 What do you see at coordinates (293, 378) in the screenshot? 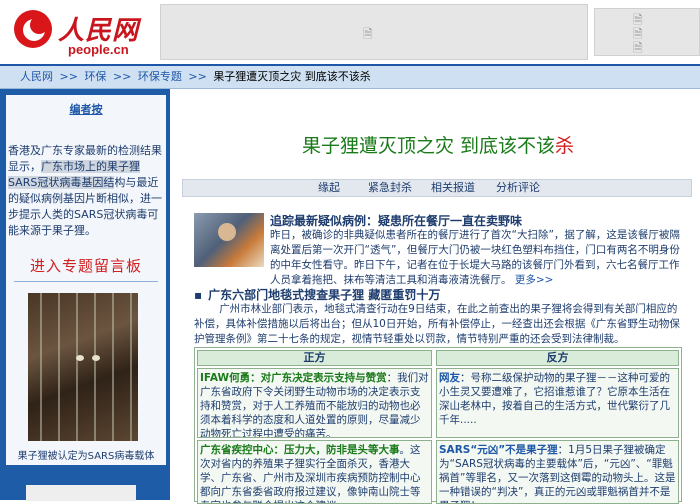
I see `argument-lead: IFAW何勇：对广东决定表示支持与赞赏` at bounding box center [293, 378].